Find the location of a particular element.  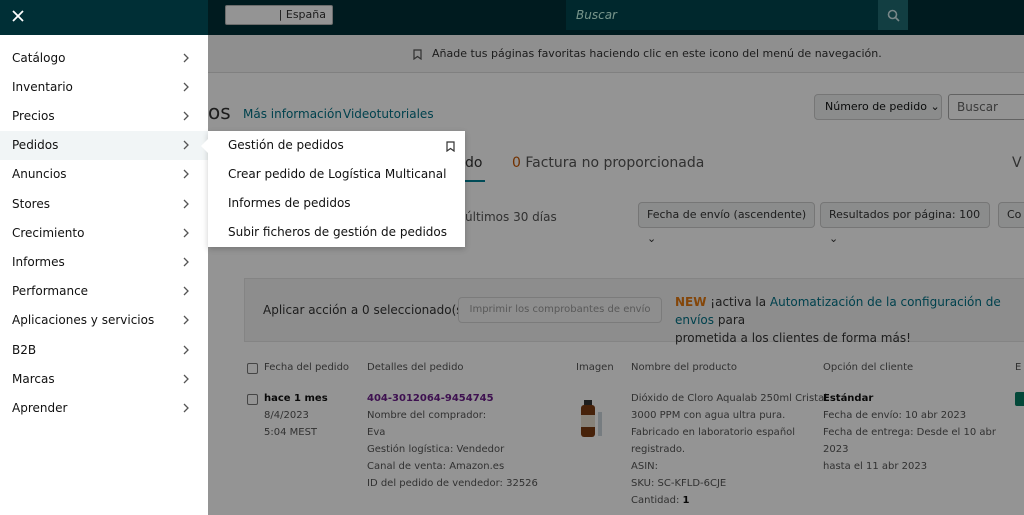

close-icon is located at coordinates (18, 16).